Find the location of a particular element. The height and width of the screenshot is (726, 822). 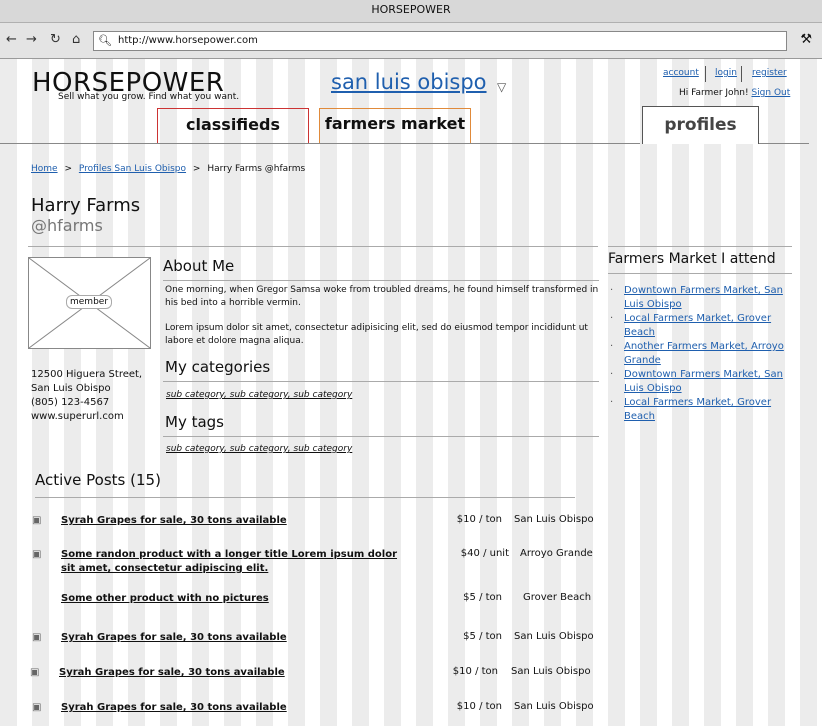

login-wrap: login is located at coordinates (726, 73).